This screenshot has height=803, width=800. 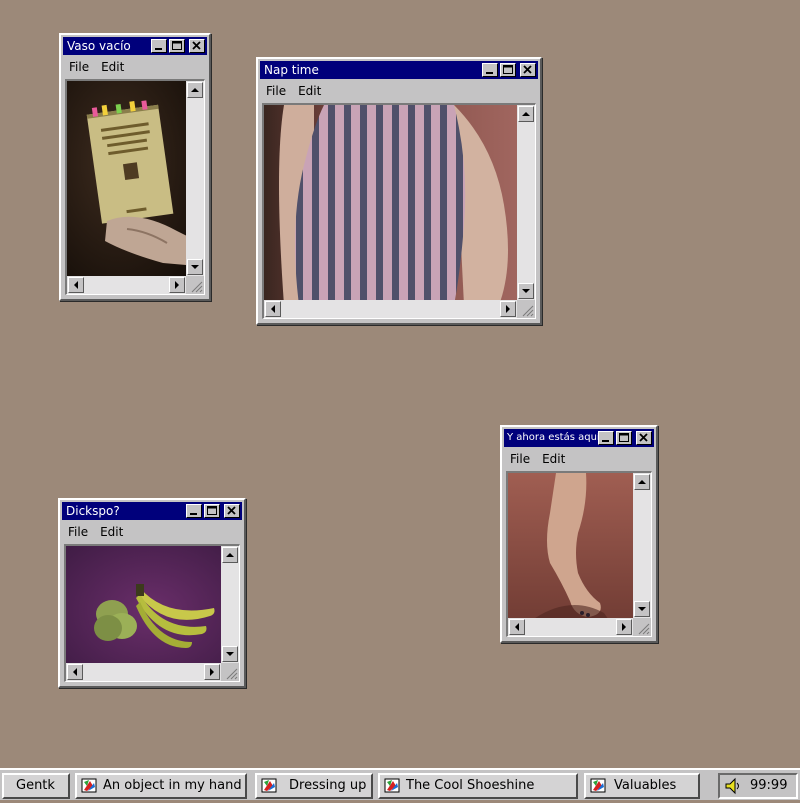 I want to click on photo-bananas-pears, so click(x=143, y=604).